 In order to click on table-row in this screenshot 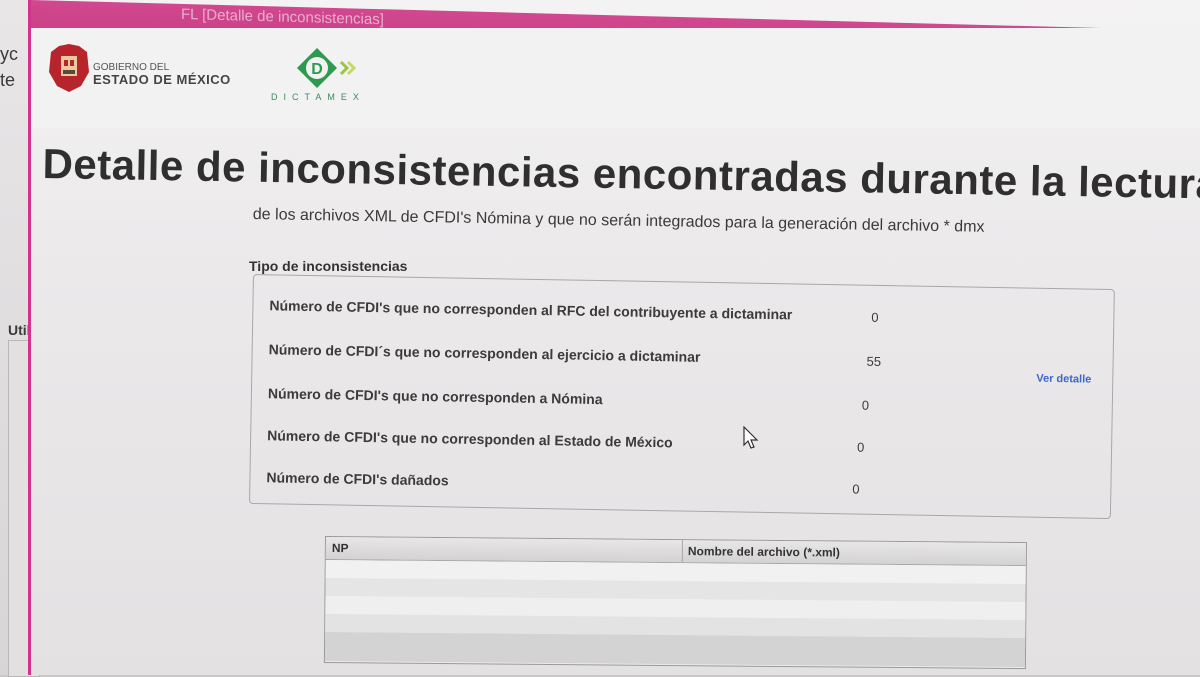, I will do `click(675, 650)`.